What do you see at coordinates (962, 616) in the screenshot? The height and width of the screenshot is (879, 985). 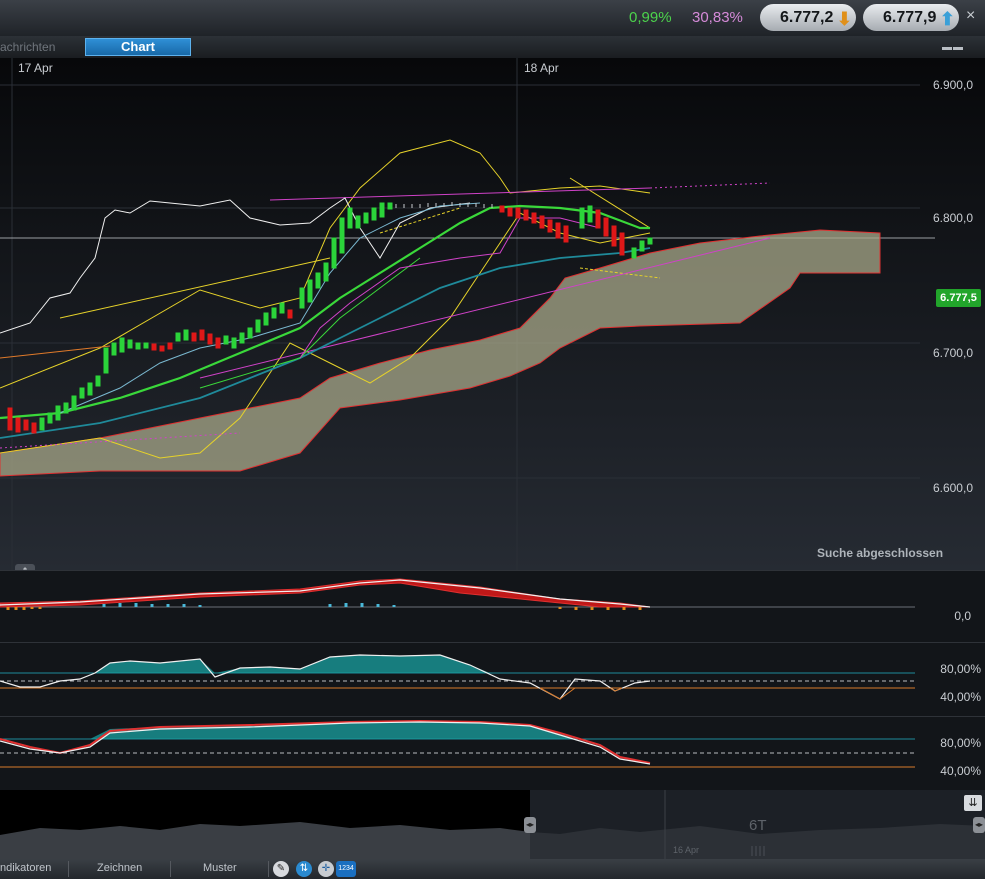 I see `macd-zero-label: 0,0` at bounding box center [962, 616].